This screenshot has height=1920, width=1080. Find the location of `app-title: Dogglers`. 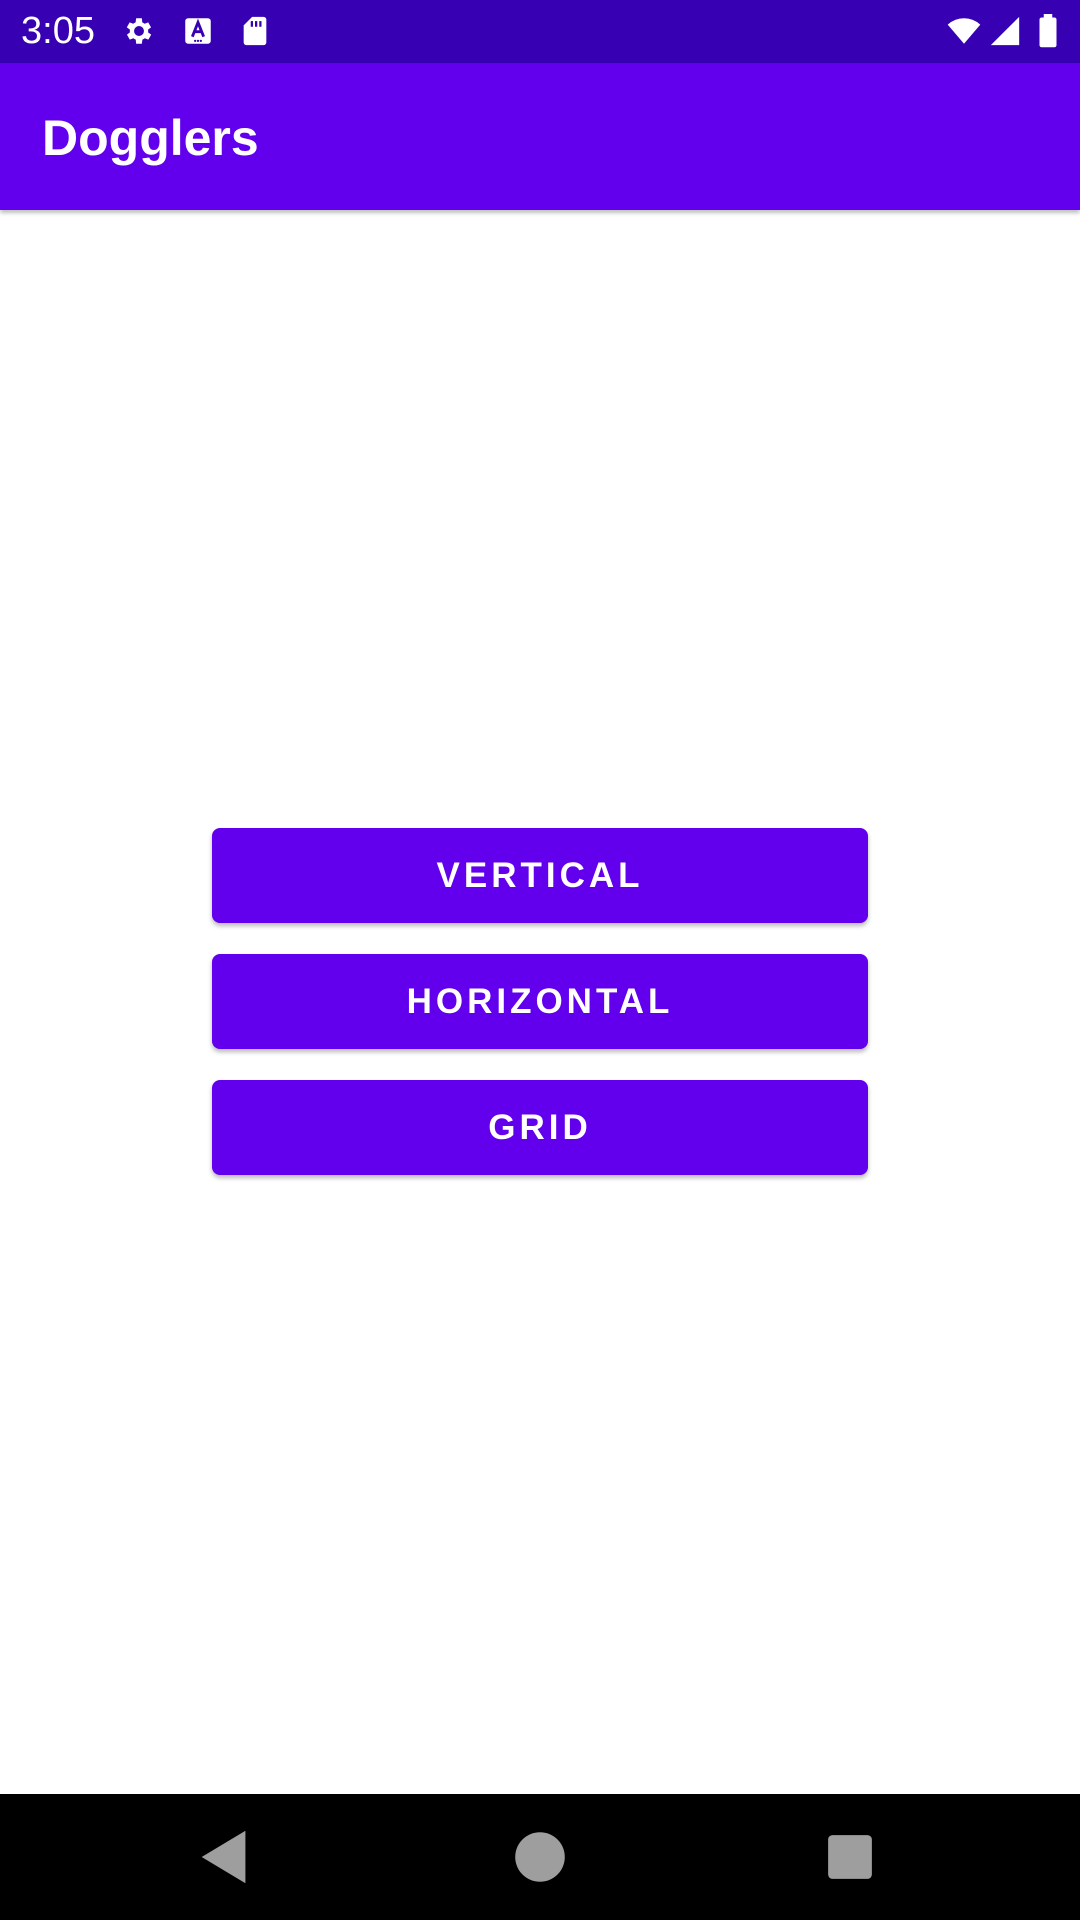

app-title: Dogglers is located at coordinates (150, 138).